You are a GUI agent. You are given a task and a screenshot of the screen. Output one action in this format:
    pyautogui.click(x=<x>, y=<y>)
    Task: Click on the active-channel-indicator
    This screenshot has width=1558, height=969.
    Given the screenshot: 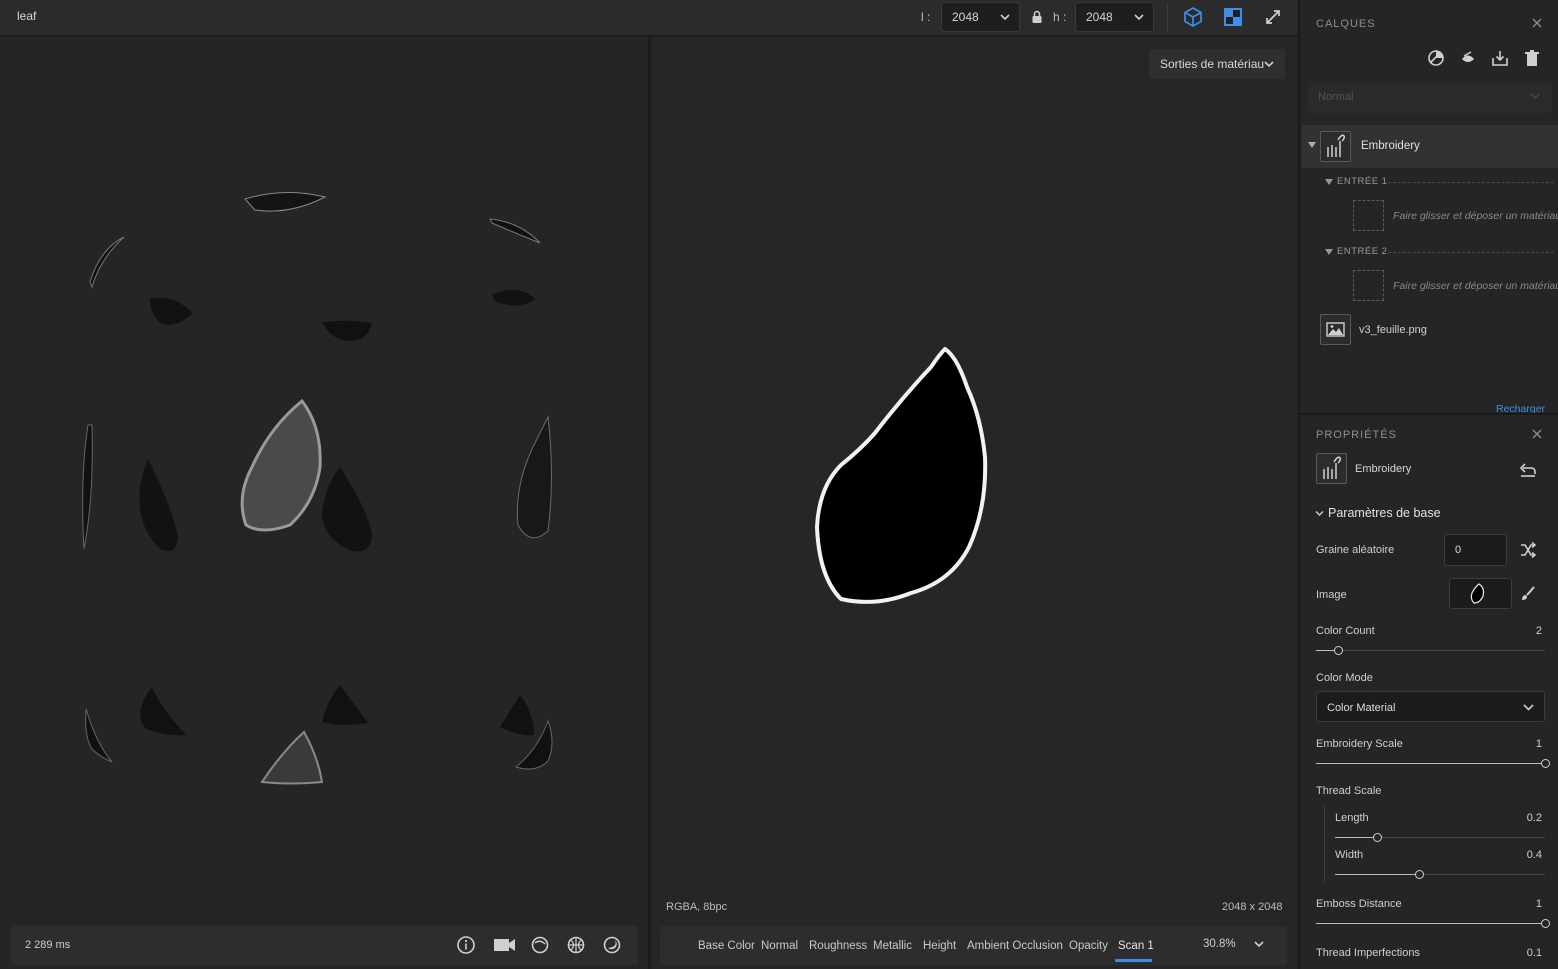 What is the action you would take?
    pyautogui.click(x=1133, y=960)
    